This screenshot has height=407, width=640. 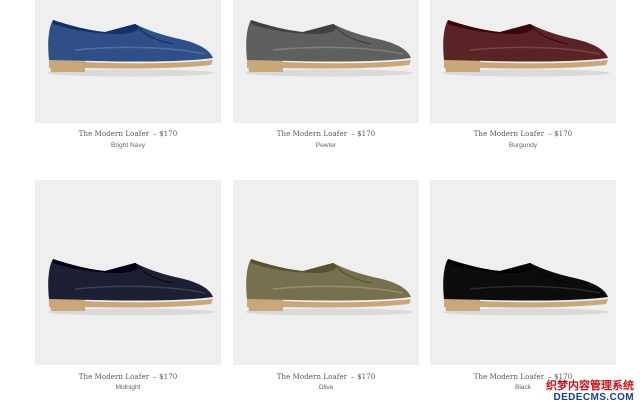 What do you see at coordinates (326, 387) in the screenshot?
I see `product-color: Olive` at bounding box center [326, 387].